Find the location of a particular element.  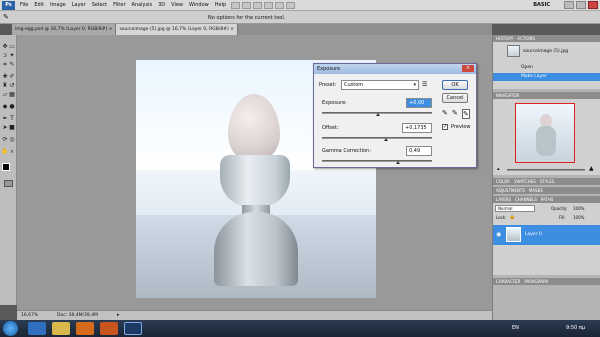

menu-window: Window is located at coordinates (199, 5).